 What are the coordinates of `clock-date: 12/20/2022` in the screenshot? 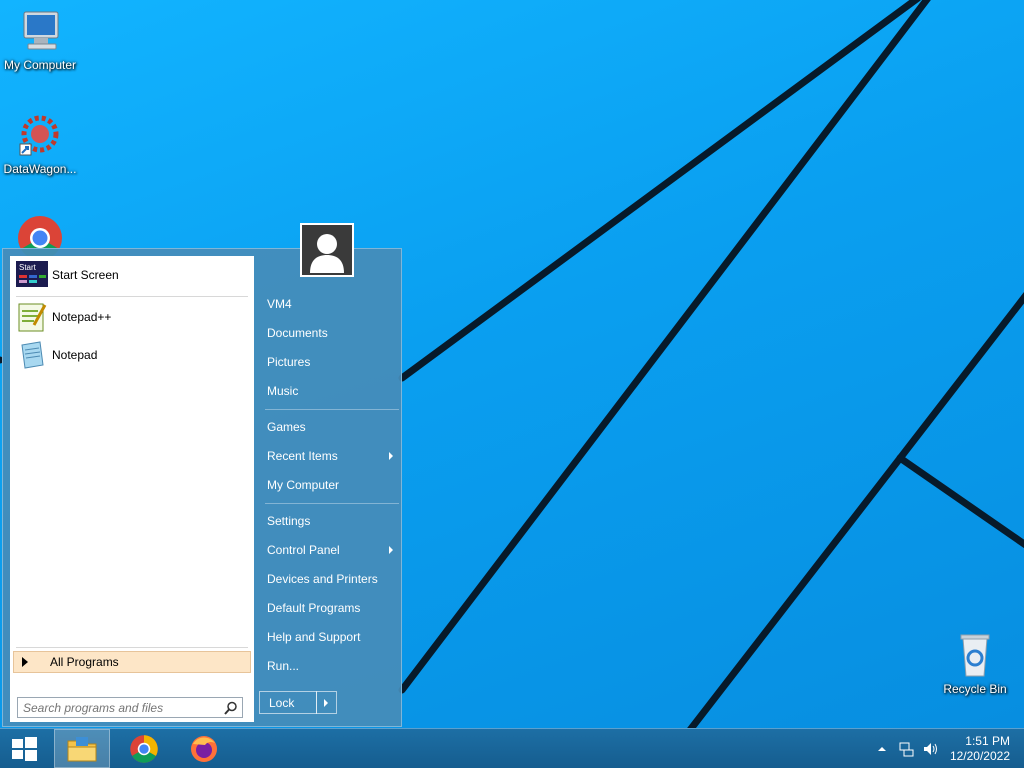 It's located at (979, 756).